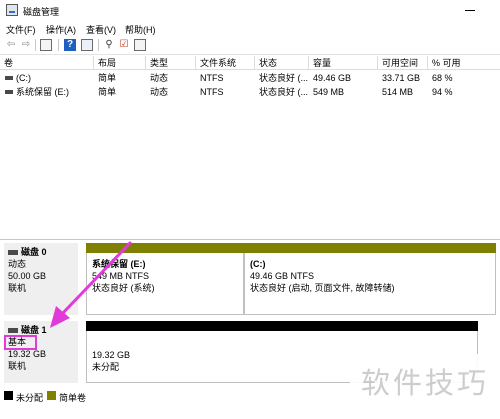 The image size is (500, 419). Describe the element at coordinates (70, 45) in the screenshot. I see `help-icon: ?` at that location.